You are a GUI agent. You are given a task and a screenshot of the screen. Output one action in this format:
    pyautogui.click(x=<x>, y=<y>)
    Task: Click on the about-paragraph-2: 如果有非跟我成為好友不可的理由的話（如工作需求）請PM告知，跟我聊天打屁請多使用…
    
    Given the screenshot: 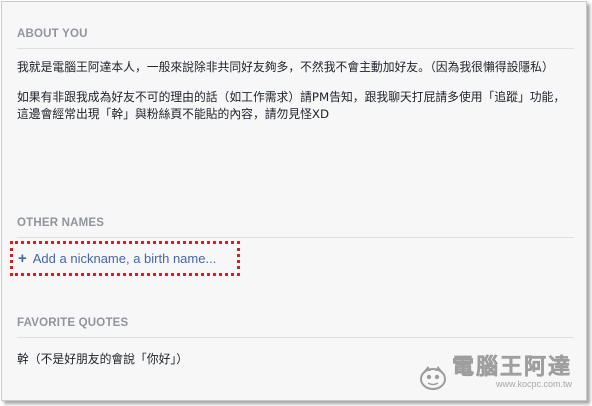 What is the action you would take?
    pyautogui.click(x=291, y=105)
    